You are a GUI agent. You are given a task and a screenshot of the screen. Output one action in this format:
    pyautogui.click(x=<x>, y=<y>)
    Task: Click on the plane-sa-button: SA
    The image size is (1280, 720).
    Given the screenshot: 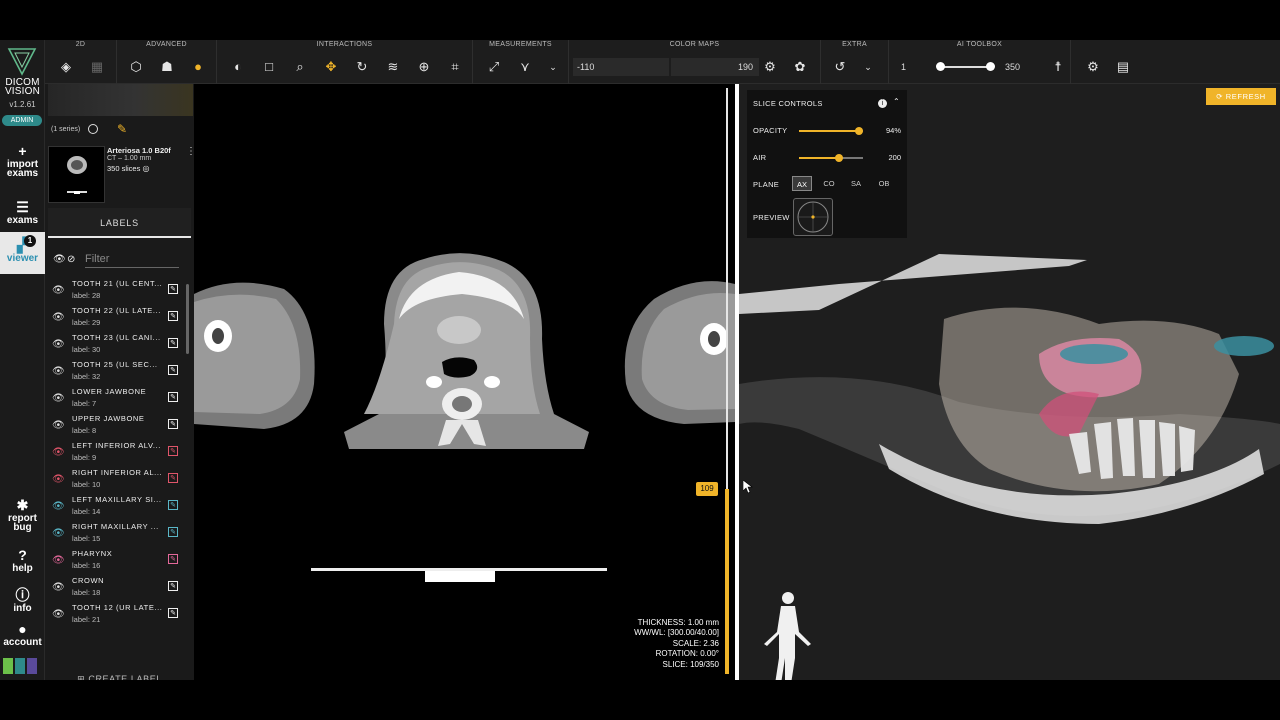 What is the action you would take?
    pyautogui.click(x=856, y=183)
    